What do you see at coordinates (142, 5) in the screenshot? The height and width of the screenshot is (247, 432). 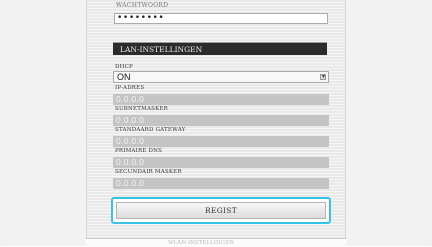 I see `password-label: WACHTWOORD` at bounding box center [142, 5].